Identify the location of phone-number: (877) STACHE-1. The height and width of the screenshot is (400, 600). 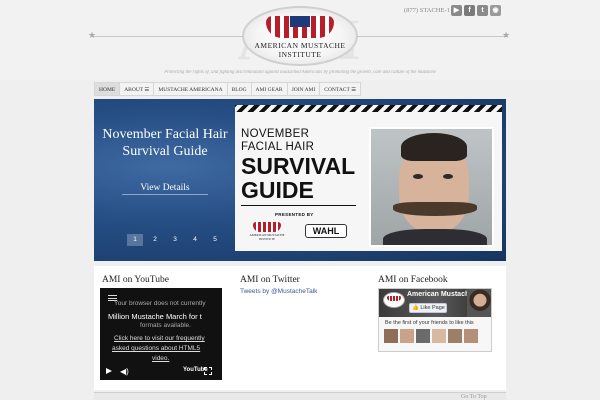
(427, 10).